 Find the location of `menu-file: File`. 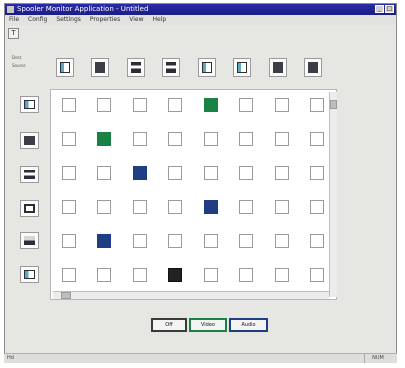

menu-file: File is located at coordinates (14, 20).